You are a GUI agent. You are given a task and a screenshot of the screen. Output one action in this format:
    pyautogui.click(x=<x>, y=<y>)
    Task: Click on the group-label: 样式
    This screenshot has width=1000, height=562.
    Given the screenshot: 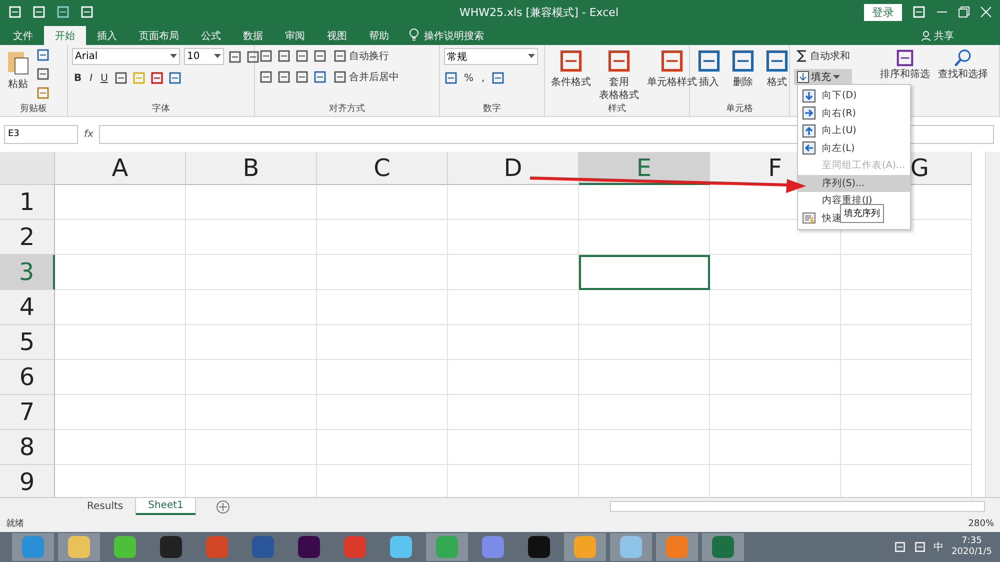 What is the action you would take?
    pyautogui.click(x=617, y=109)
    